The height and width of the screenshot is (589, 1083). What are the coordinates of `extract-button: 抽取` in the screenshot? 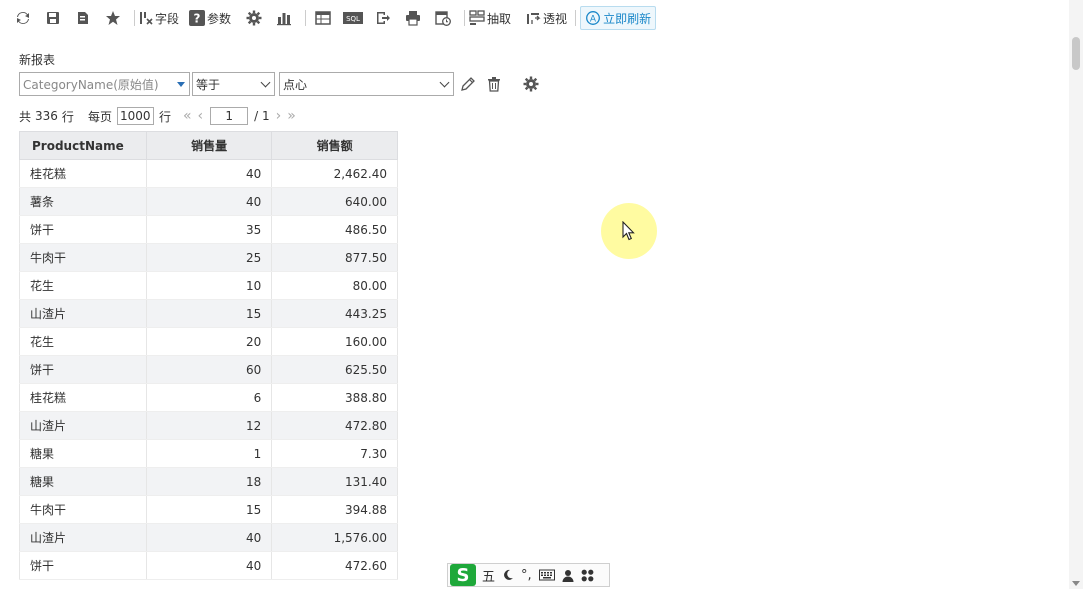 It's located at (490, 18).